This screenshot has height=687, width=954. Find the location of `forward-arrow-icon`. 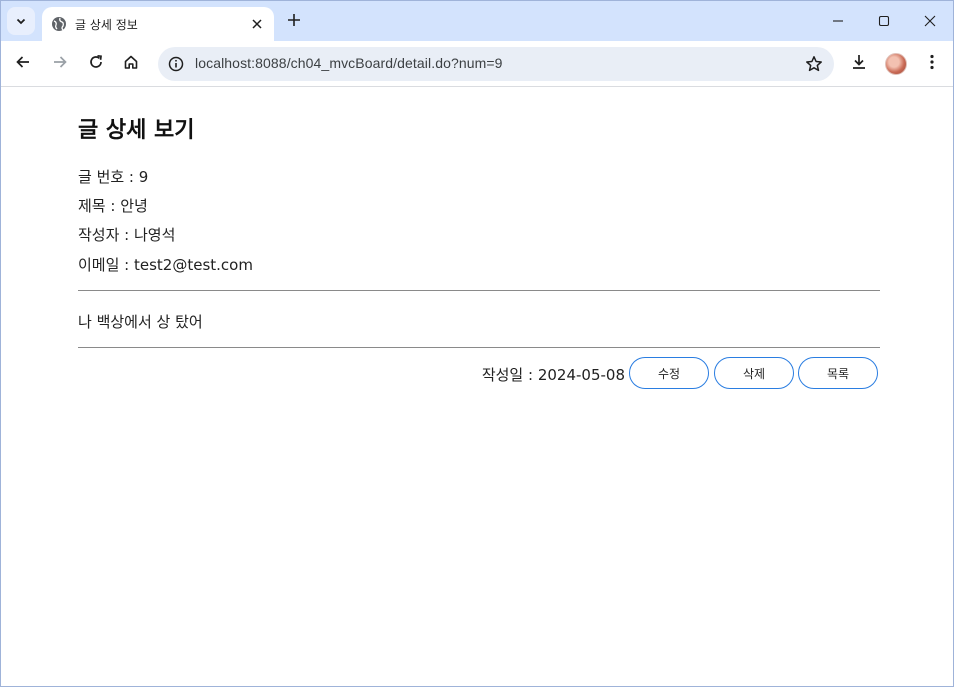

forward-arrow-icon is located at coordinates (60, 64).